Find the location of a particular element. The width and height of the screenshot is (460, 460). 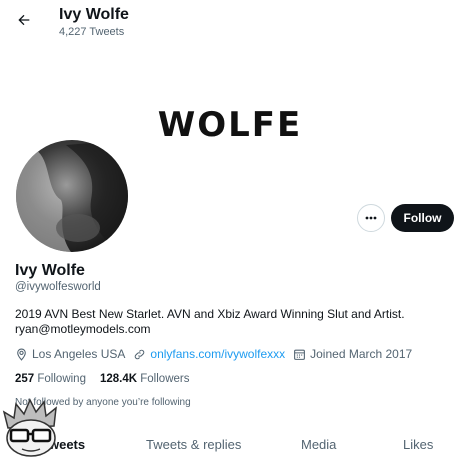

header-name: Ivy Wolfe is located at coordinates (94, 14).